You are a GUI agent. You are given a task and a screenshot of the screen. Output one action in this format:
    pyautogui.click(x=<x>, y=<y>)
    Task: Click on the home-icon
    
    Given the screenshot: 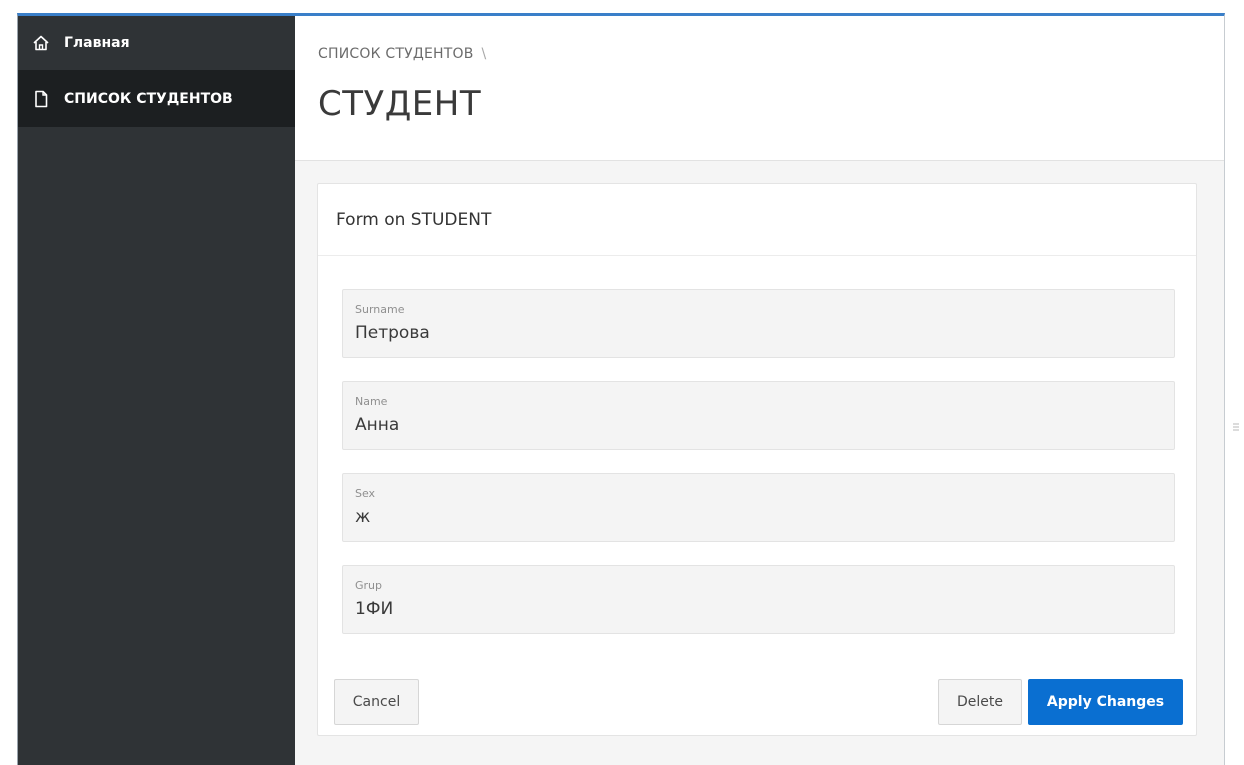 What is the action you would take?
    pyautogui.click(x=41, y=43)
    